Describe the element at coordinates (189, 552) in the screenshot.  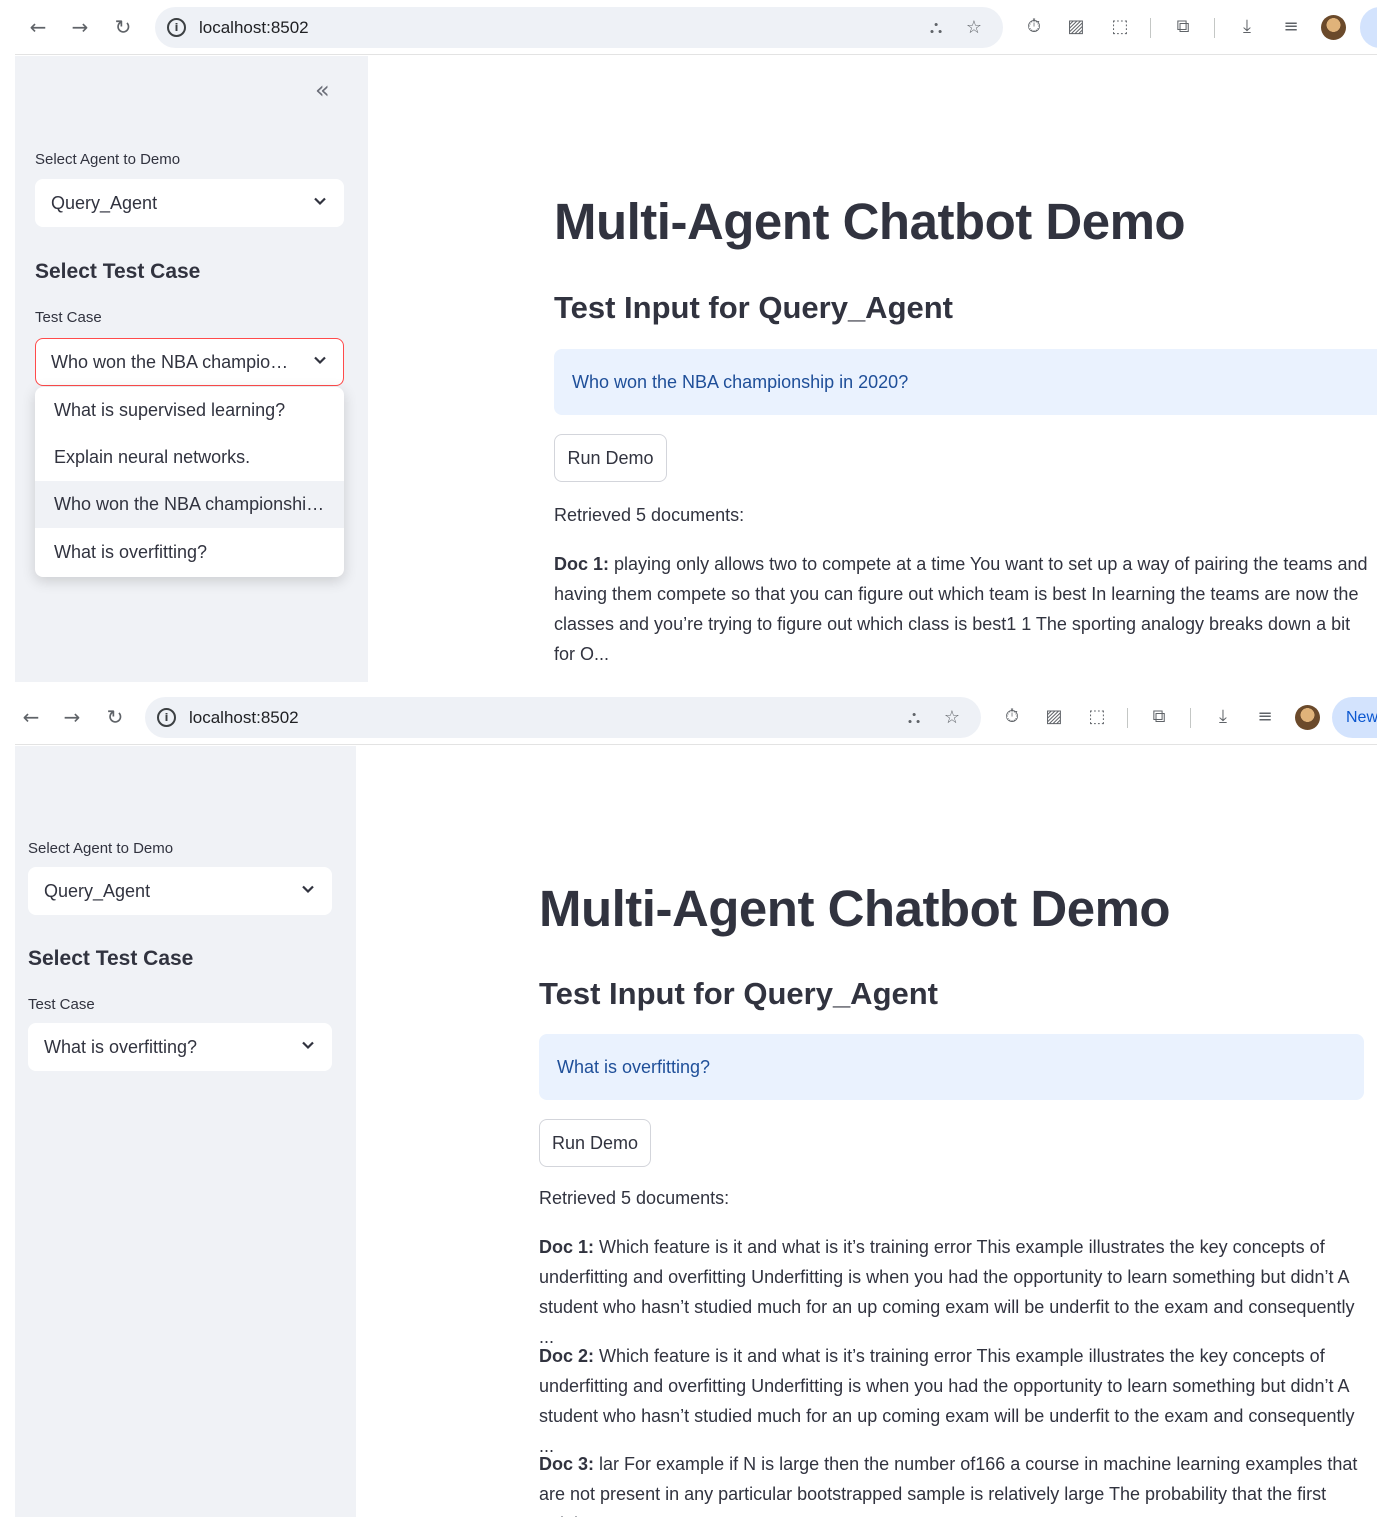
I see `dropdown-option: What is overfitting?` at that location.